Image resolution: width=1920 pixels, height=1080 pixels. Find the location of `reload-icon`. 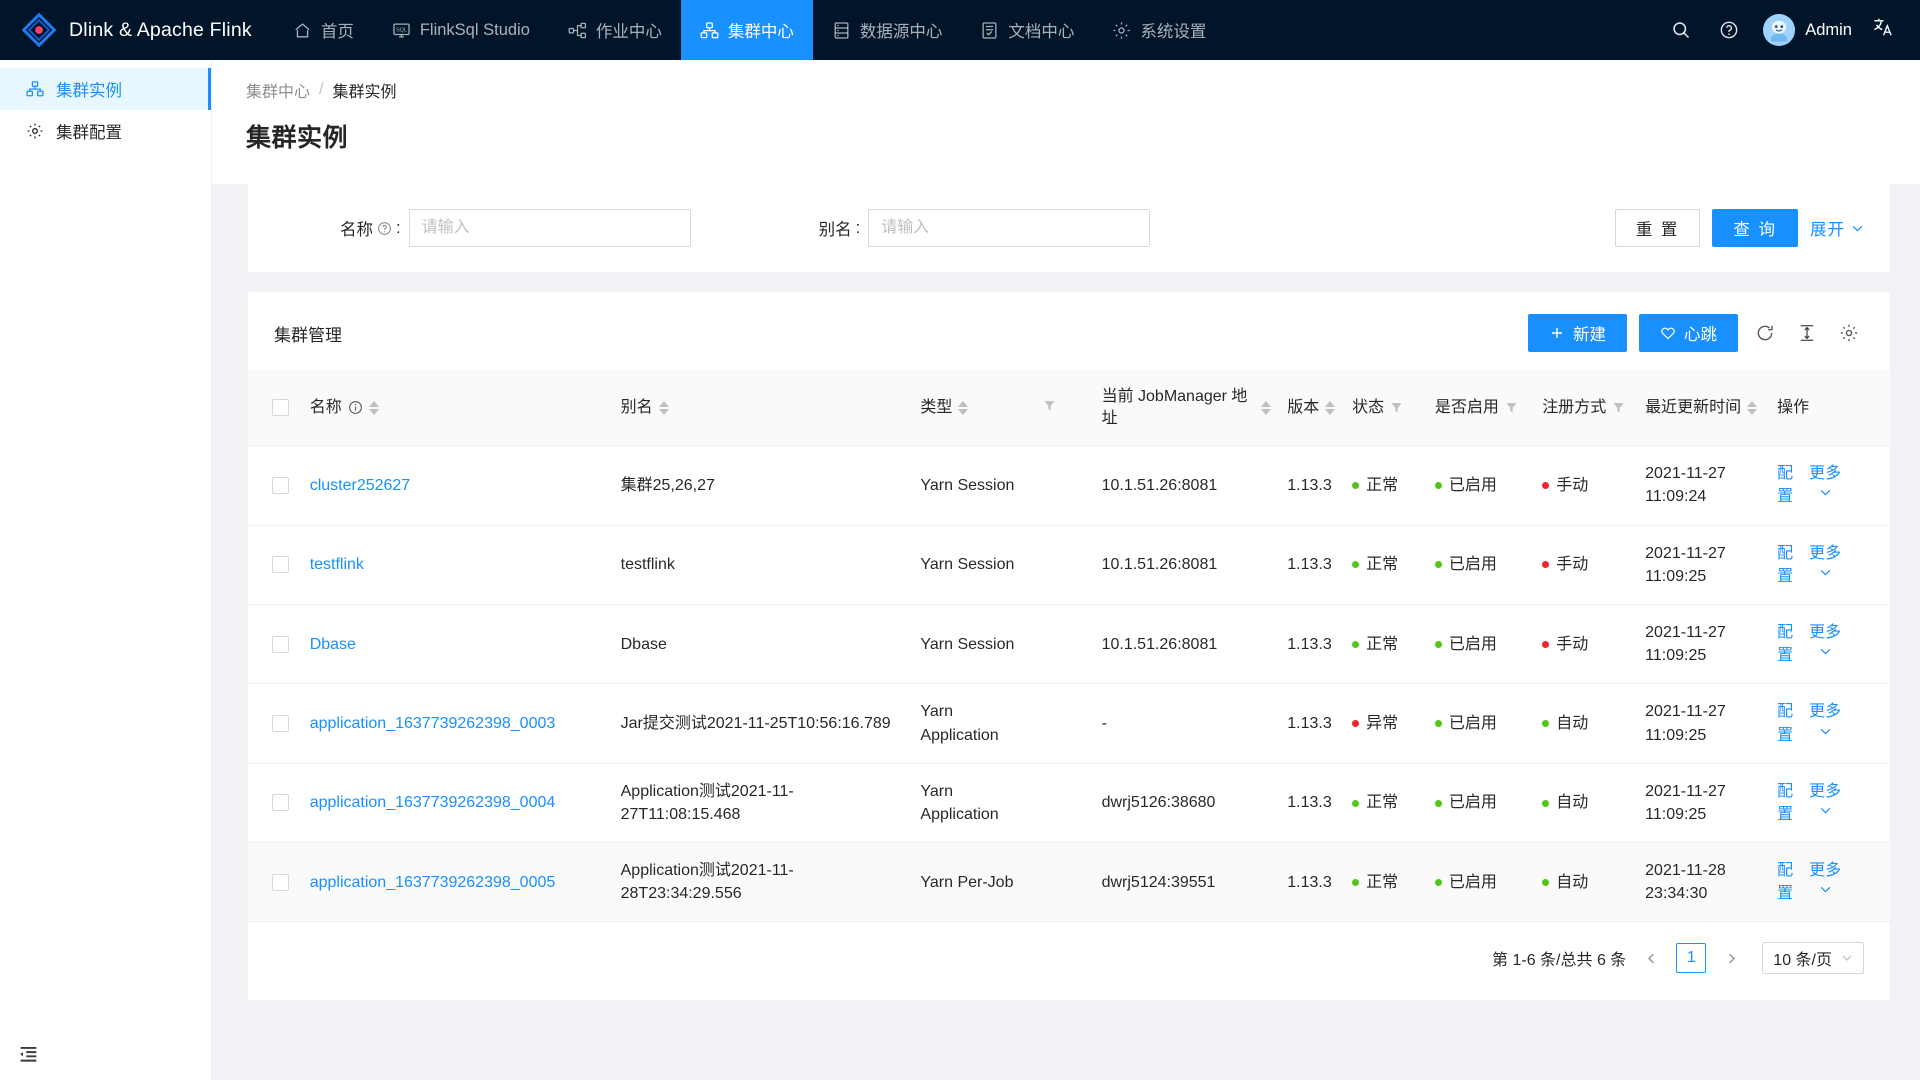

reload-icon is located at coordinates (1765, 333).